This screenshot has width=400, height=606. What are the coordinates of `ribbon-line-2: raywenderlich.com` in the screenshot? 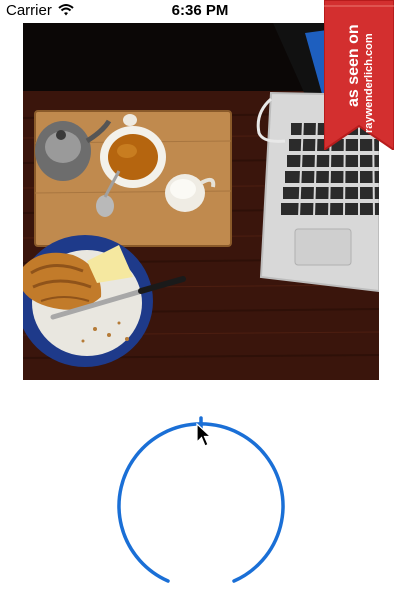 It's located at (369, 83).